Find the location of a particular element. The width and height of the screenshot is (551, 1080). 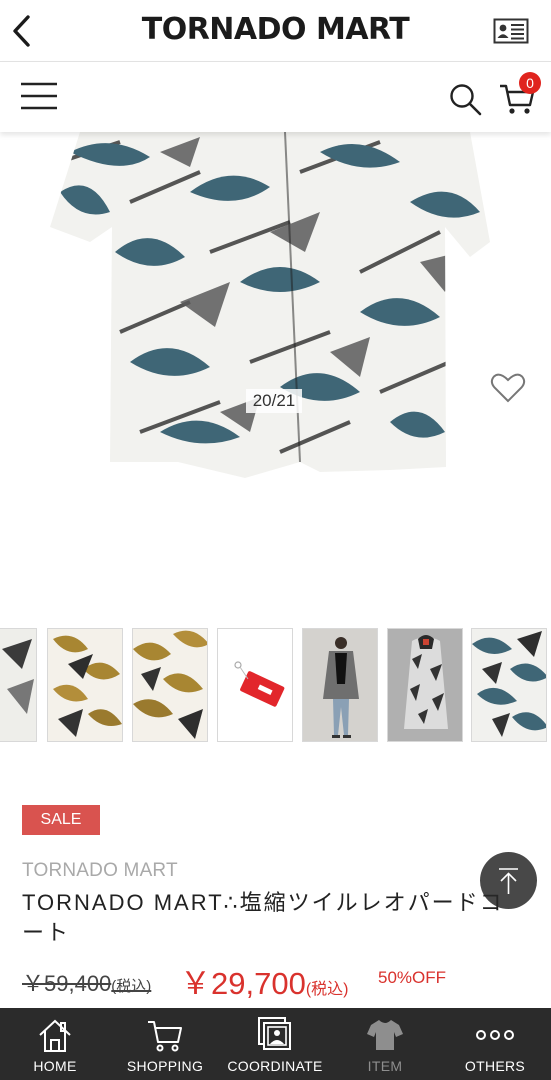

image-counter: 20/21 is located at coordinates (274, 401).